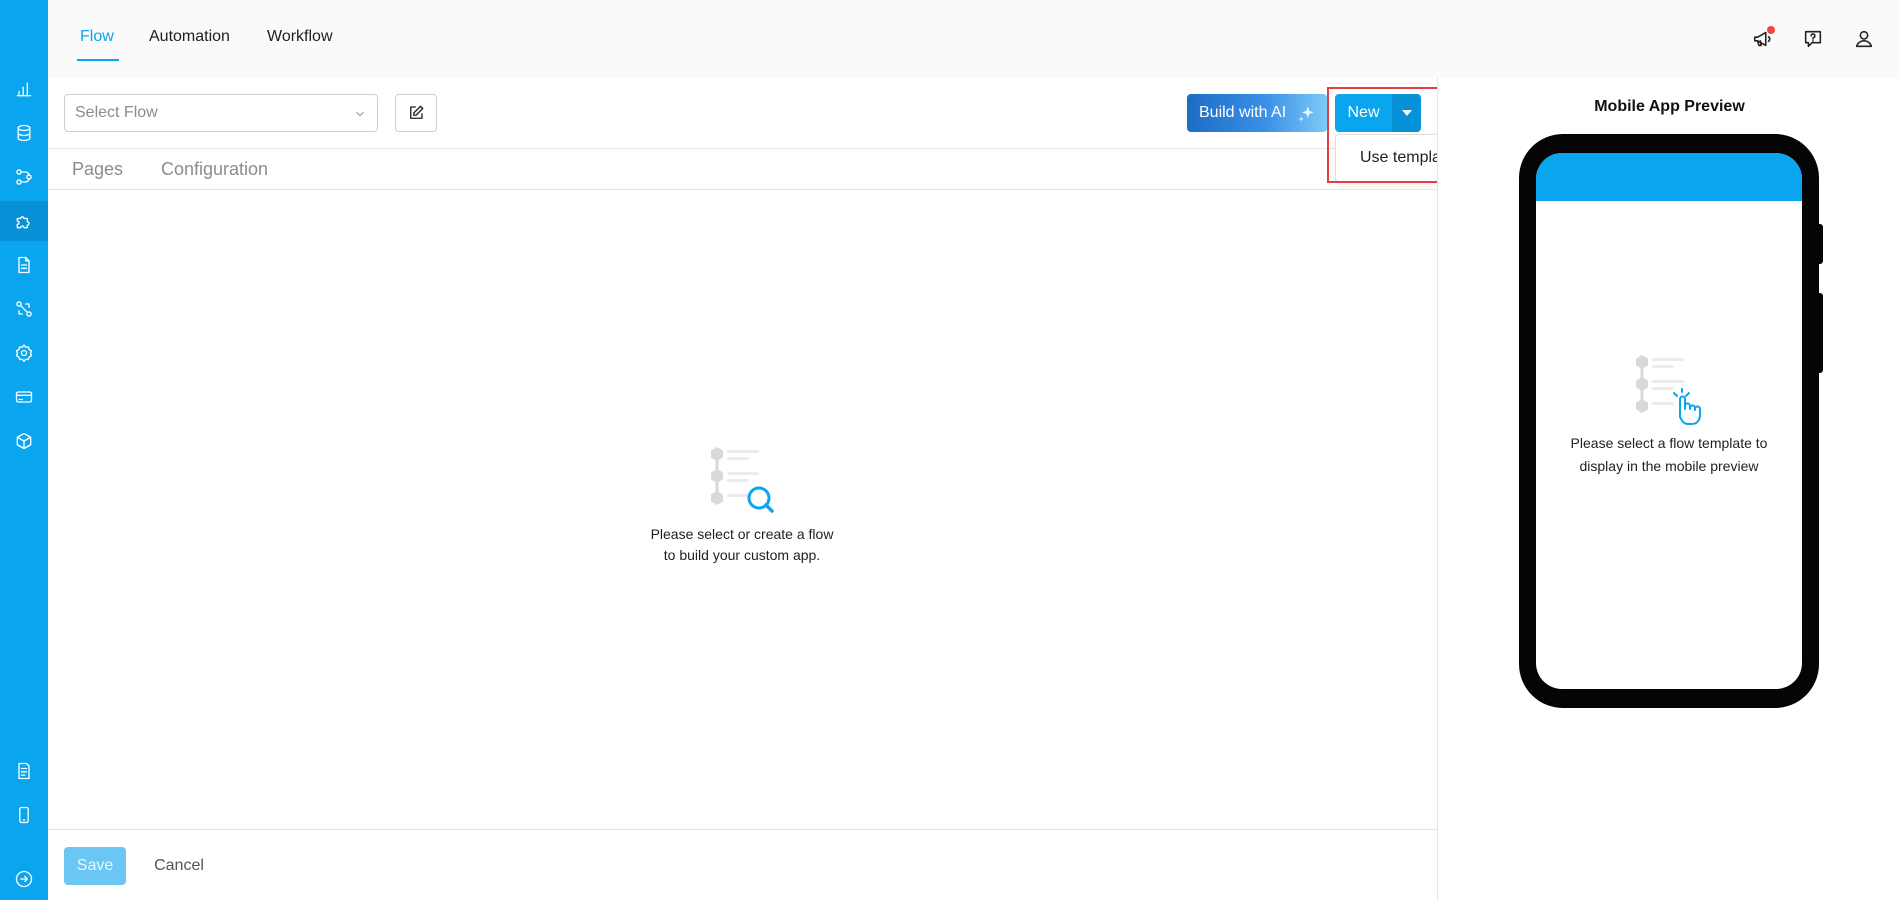 The image size is (1900, 900). I want to click on user-profile-button, so click(1864, 39).